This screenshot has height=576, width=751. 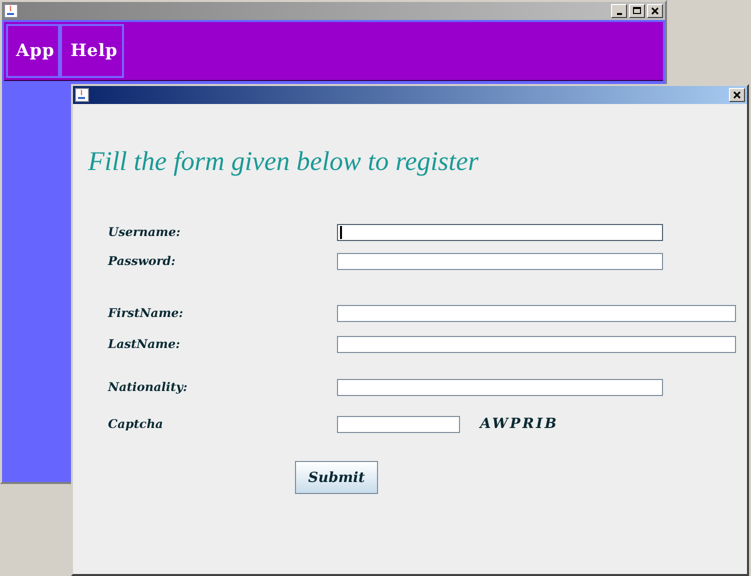 I want to click on menu-item: Help, so click(x=92, y=51).